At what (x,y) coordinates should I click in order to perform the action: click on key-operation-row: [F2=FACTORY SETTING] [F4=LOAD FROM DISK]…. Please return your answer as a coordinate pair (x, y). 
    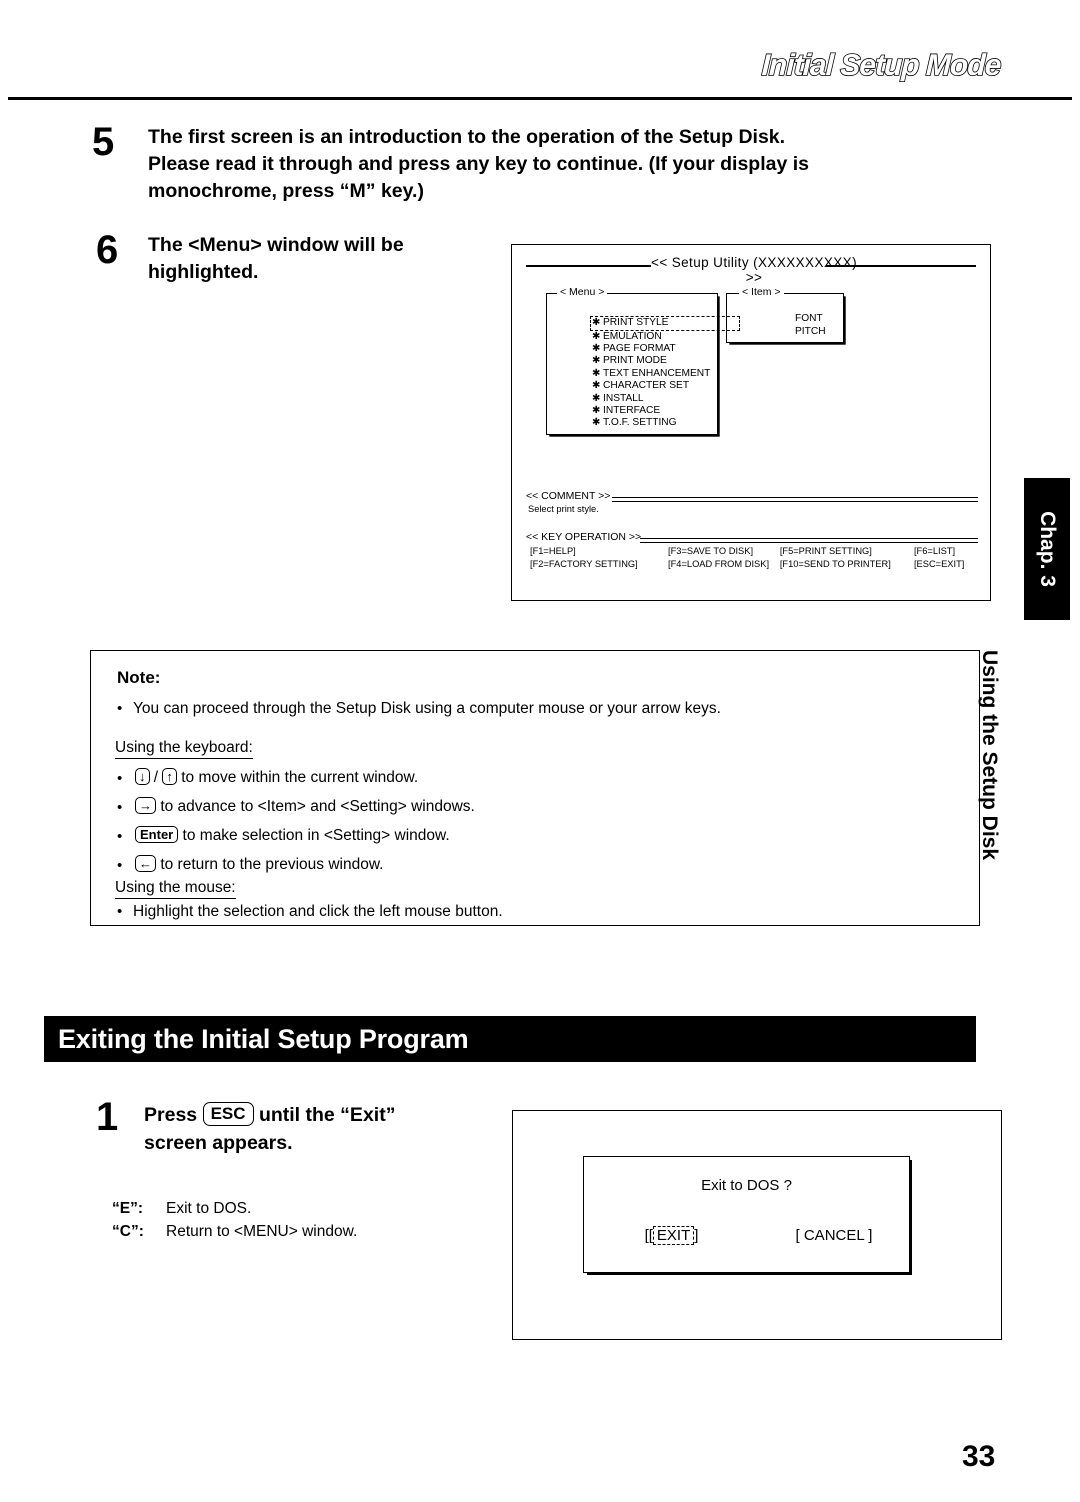
    Looking at the image, I should click on (756, 564).